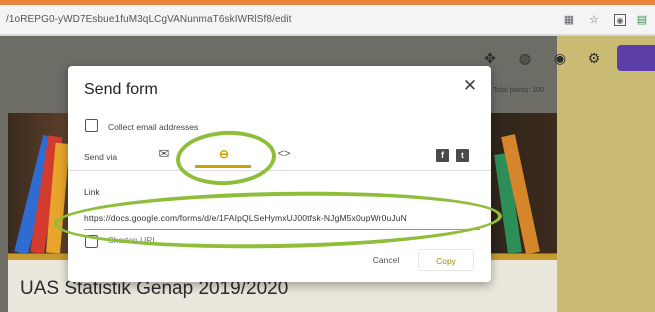 This screenshot has width=655, height=312. I want to click on cancel-button: Cancel, so click(386, 260).